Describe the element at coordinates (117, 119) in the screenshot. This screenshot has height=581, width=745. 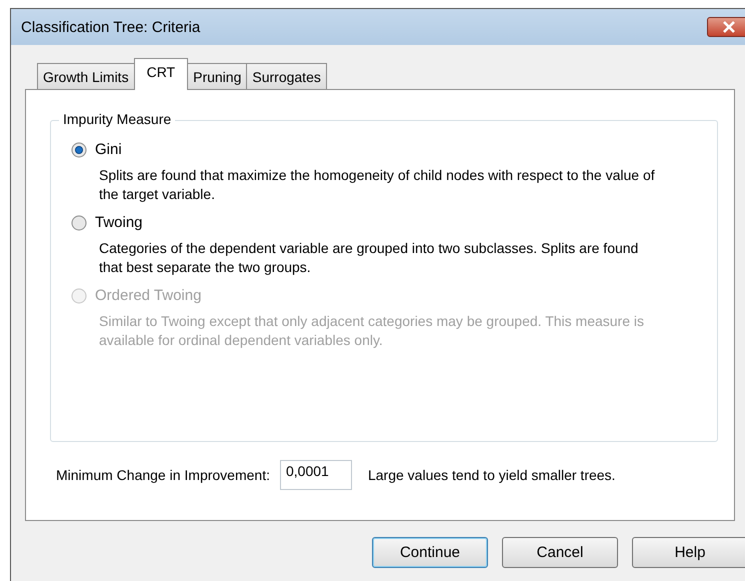
I see `group-title: Impurity Measure` at that location.